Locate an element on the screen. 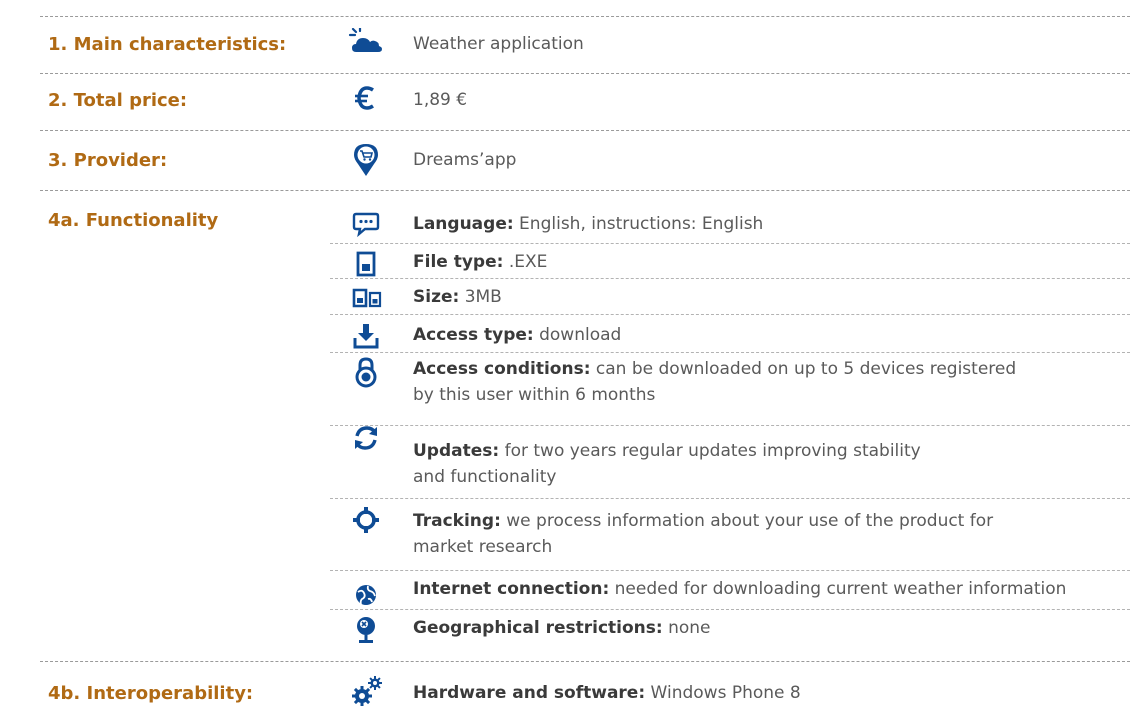 This screenshot has width=1136, height=718. padlock-icon is located at coordinates (366, 372).